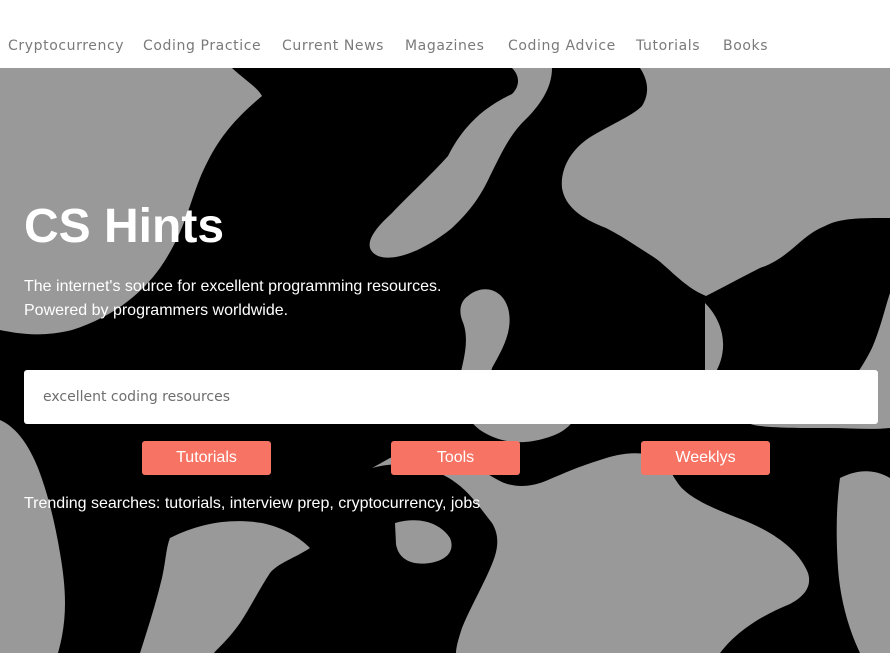 This screenshot has height=653, width=890. I want to click on weeklys-button: Weeklys, so click(705, 458).